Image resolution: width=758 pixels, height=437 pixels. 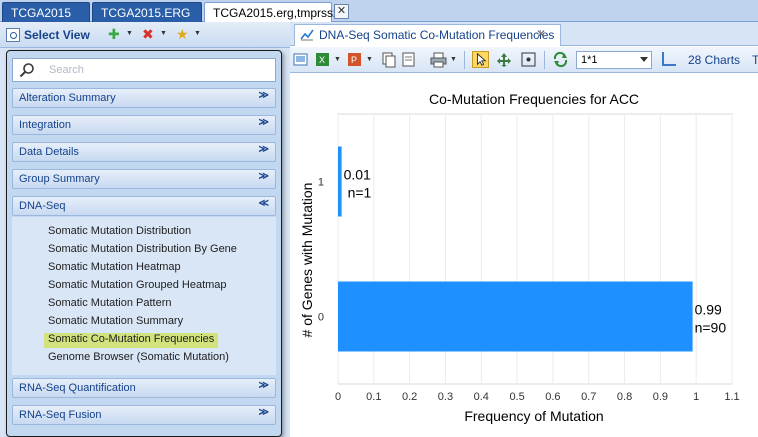 I want to click on export-excel-icon: X, so click(x=322, y=59).